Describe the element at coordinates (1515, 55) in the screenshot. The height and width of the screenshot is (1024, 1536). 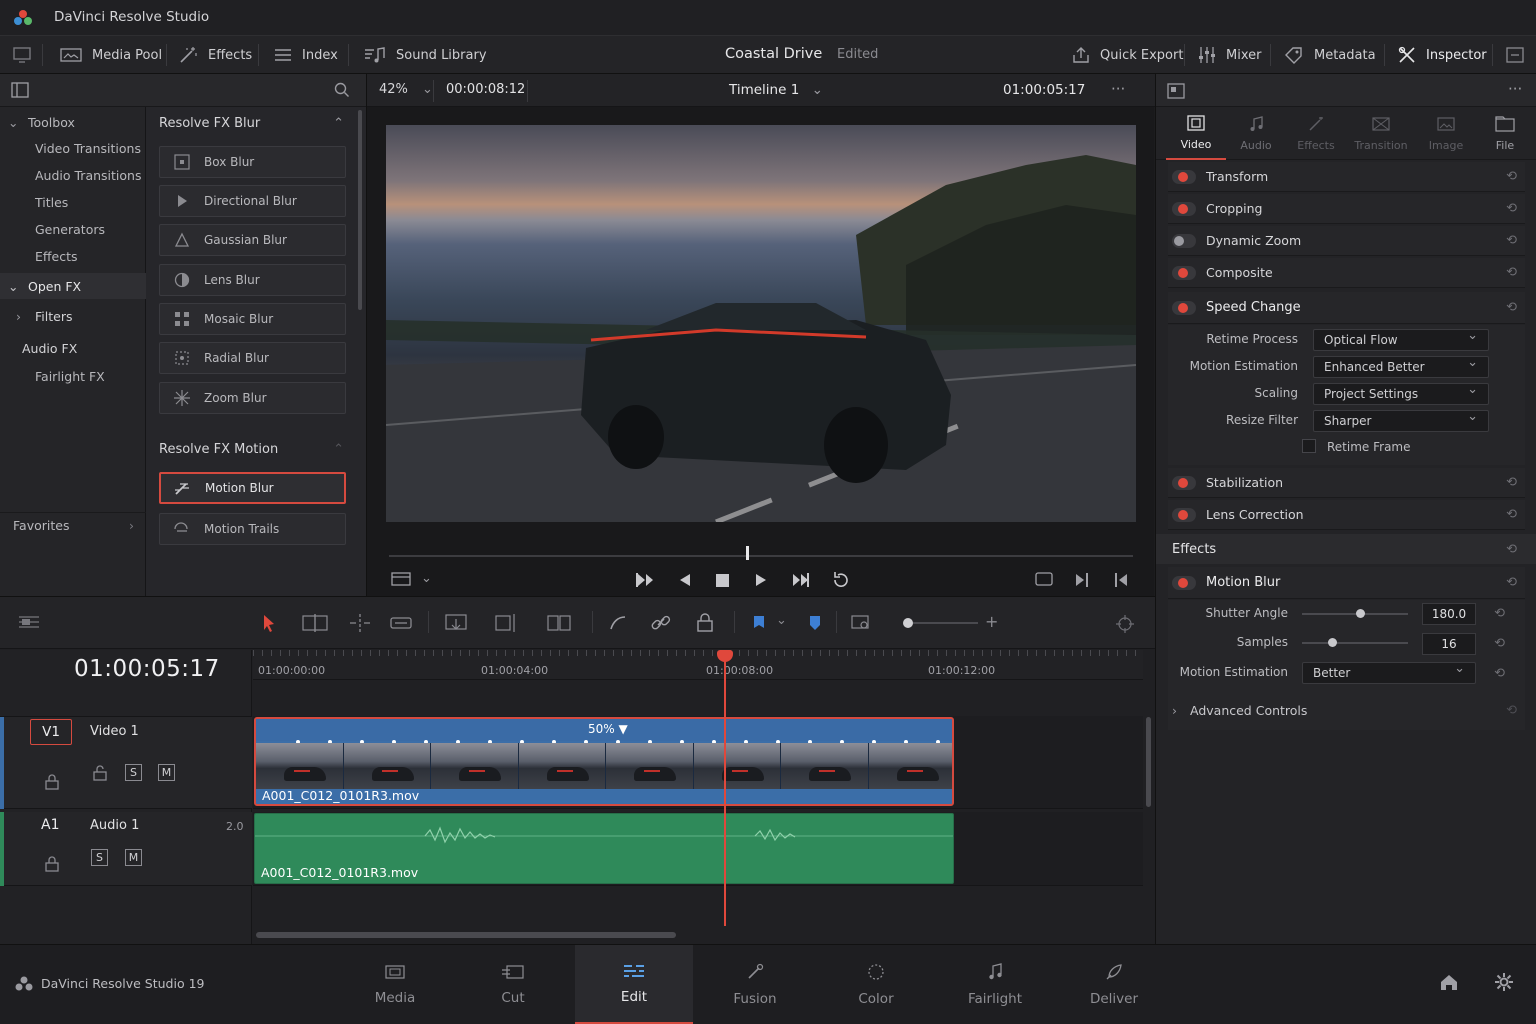
I see `fullscreen-panel-icon` at that location.